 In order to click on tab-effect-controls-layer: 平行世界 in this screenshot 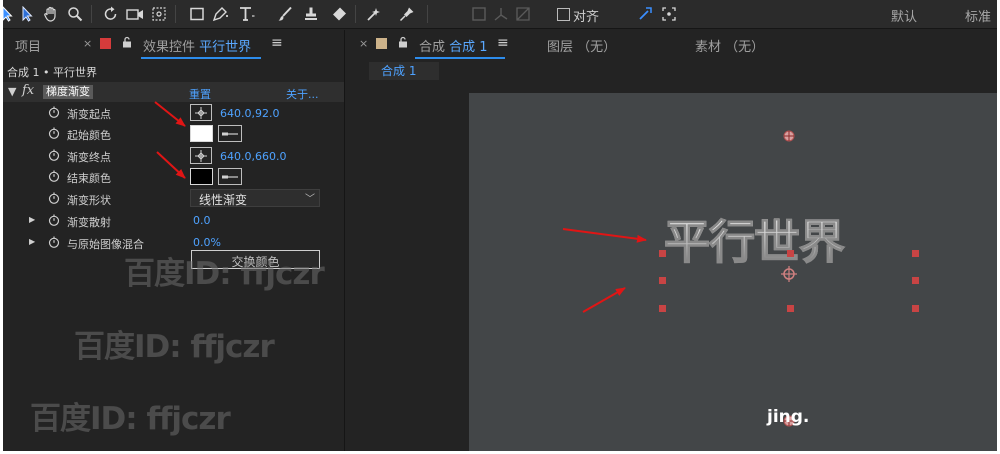, I will do `click(225, 47)`.